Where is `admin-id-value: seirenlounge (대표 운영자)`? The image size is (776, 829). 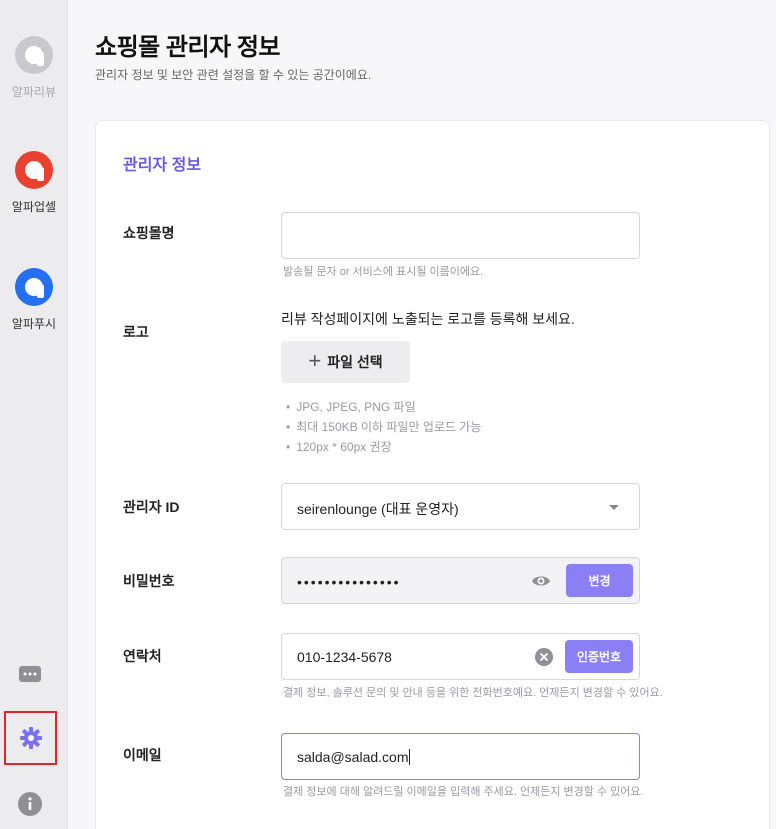
admin-id-value: seirenlounge (대표 운영자) is located at coordinates (378, 509).